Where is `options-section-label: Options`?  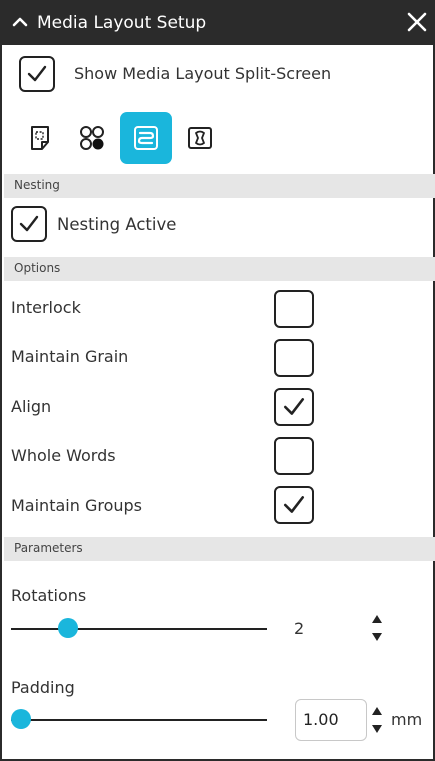
options-section-label: Options is located at coordinates (37, 268).